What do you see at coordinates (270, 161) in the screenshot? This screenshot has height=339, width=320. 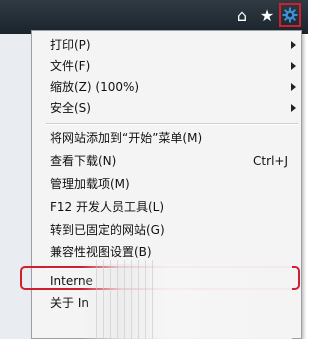 I see `menu-item-shortcut: Ctrl+J` at bounding box center [270, 161].